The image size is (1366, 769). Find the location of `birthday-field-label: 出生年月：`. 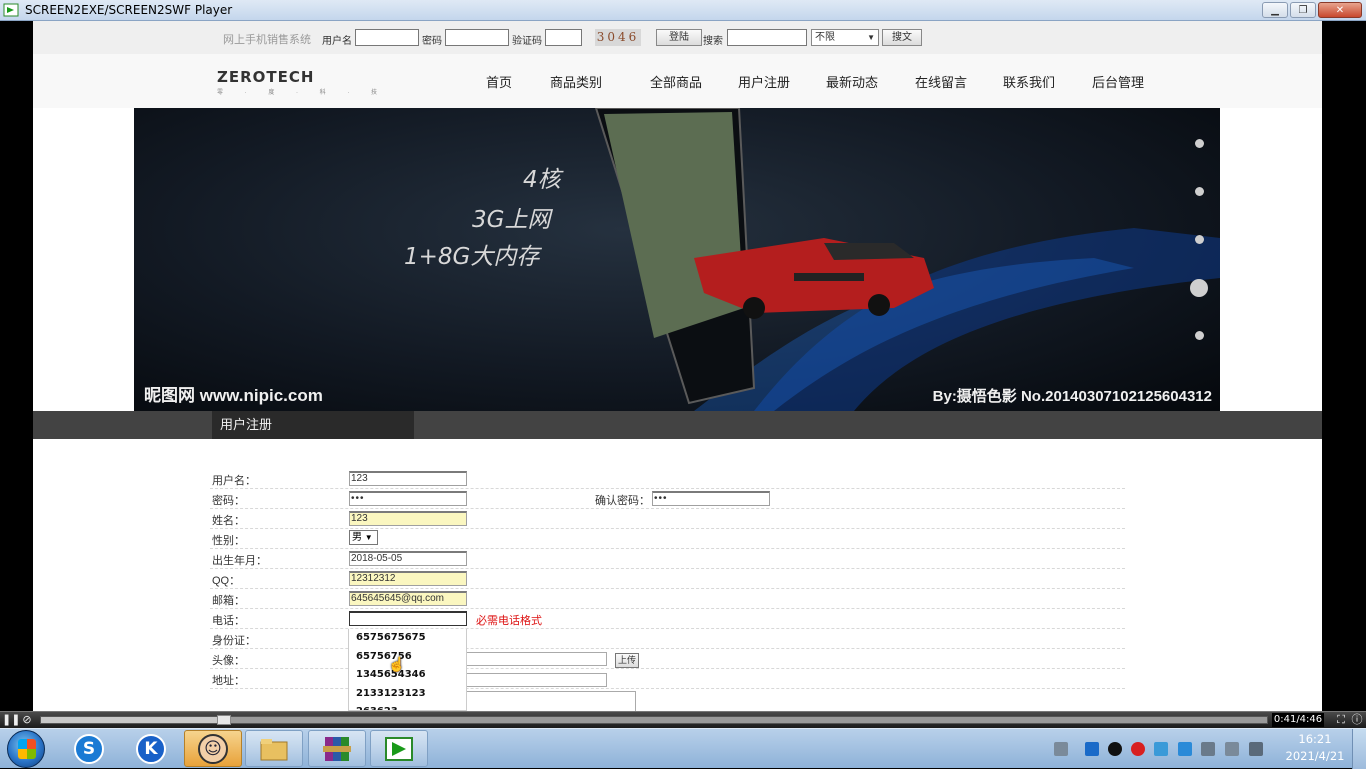

birthday-field-label: 出生年月： is located at coordinates (239, 561).